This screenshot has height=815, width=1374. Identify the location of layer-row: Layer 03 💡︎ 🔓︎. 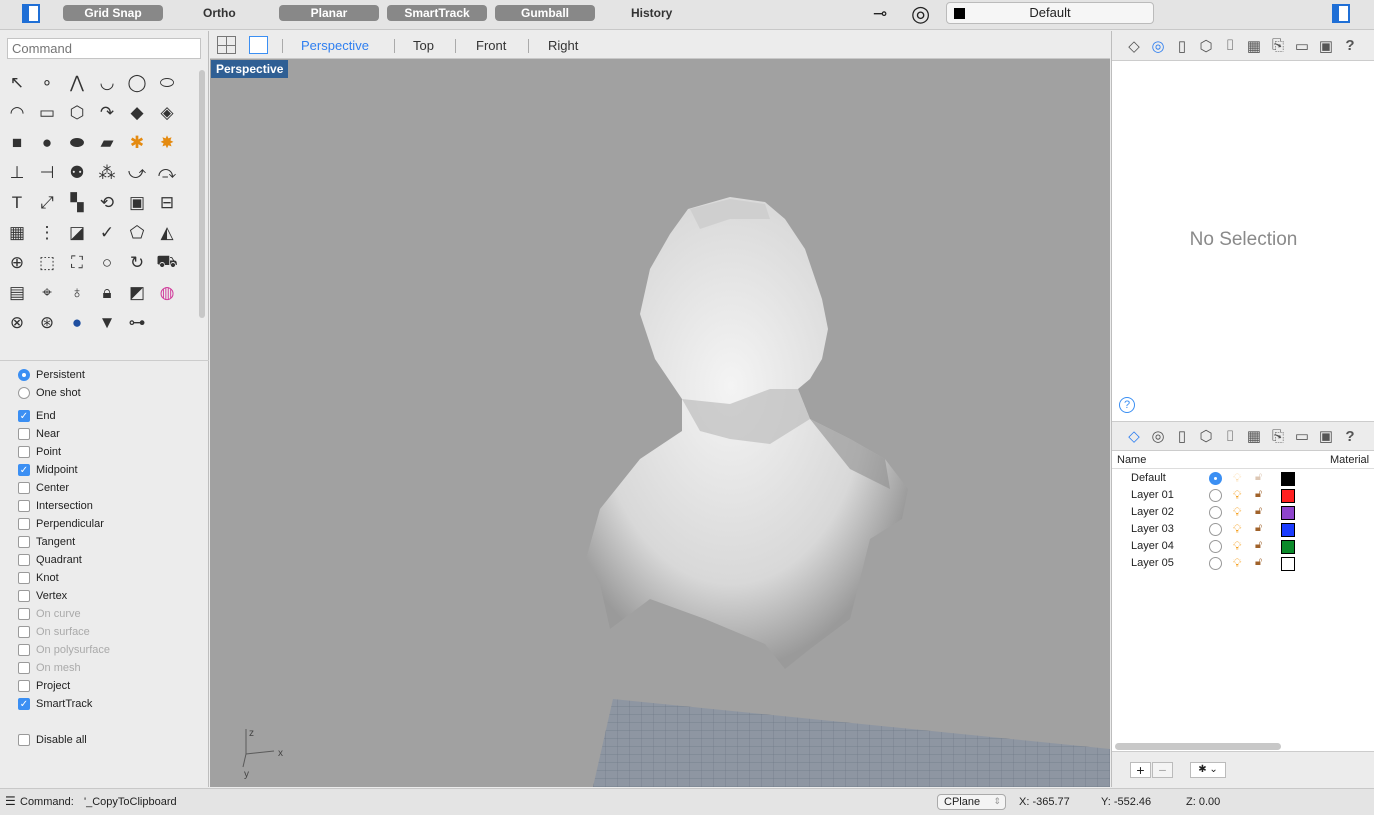
(1243, 529).